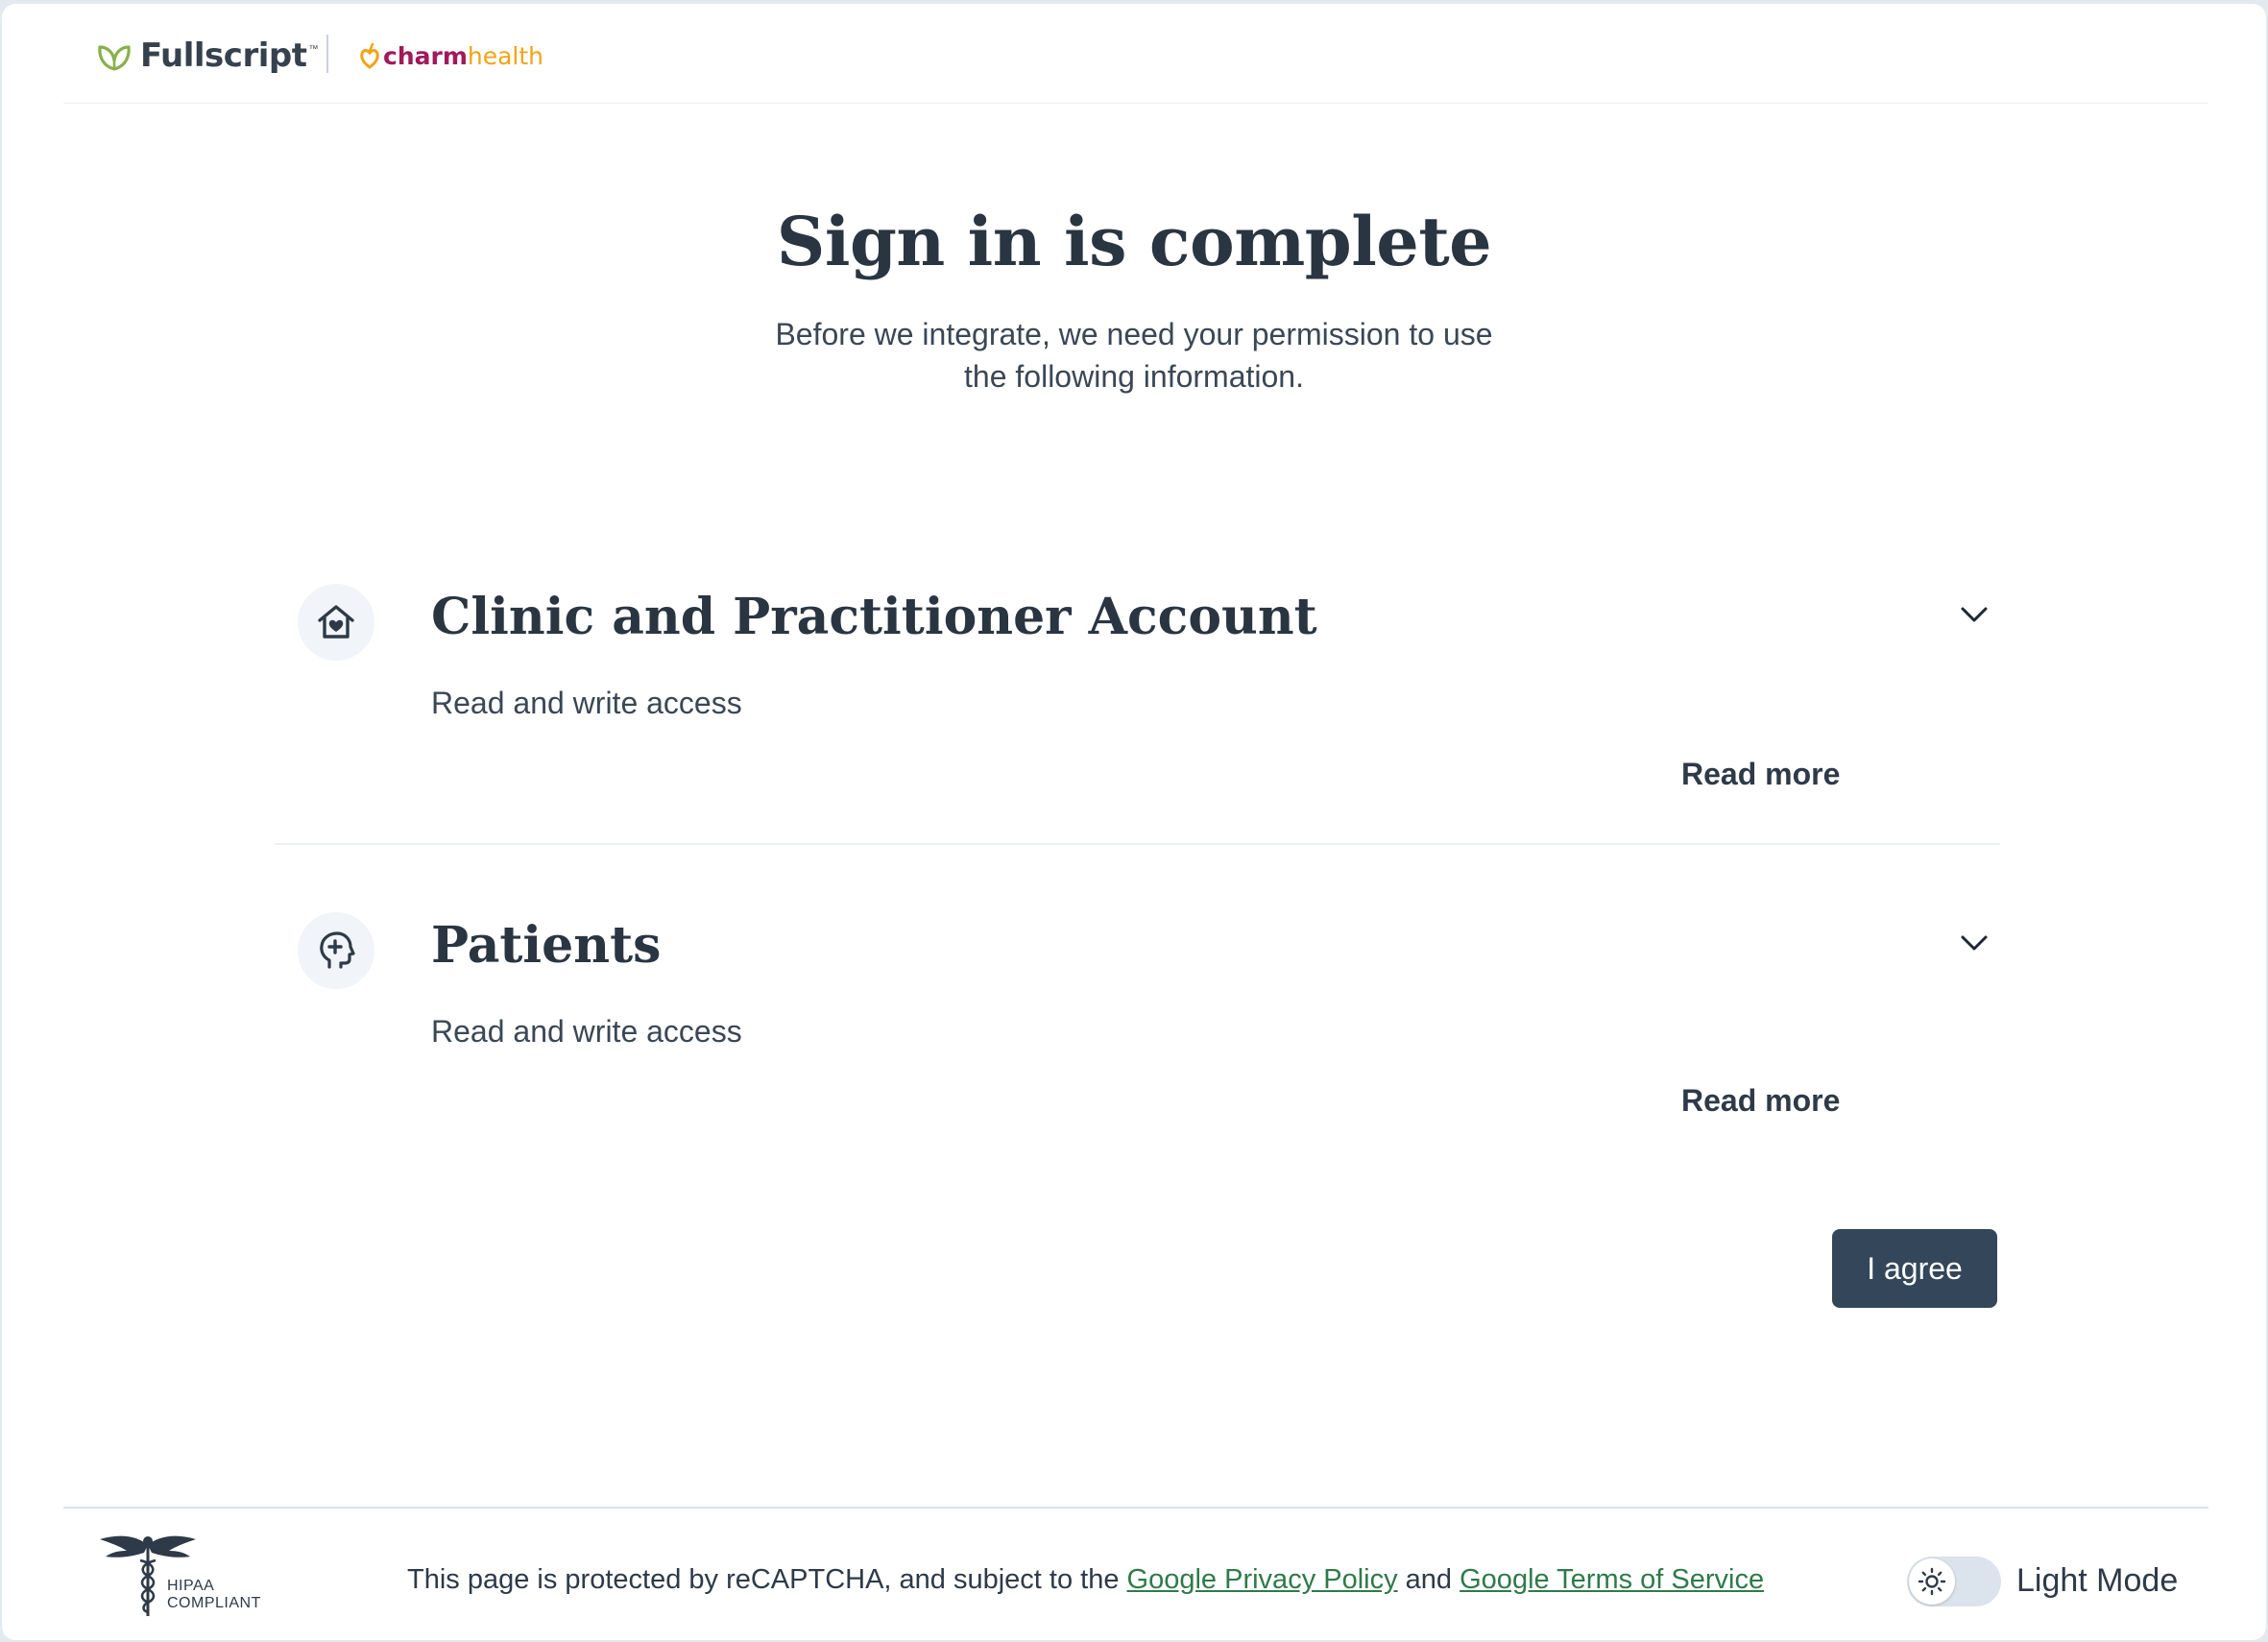 This screenshot has height=1642, width=2268. What do you see at coordinates (1914, 1268) in the screenshot?
I see `i-agree-button: I agree` at bounding box center [1914, 1268].